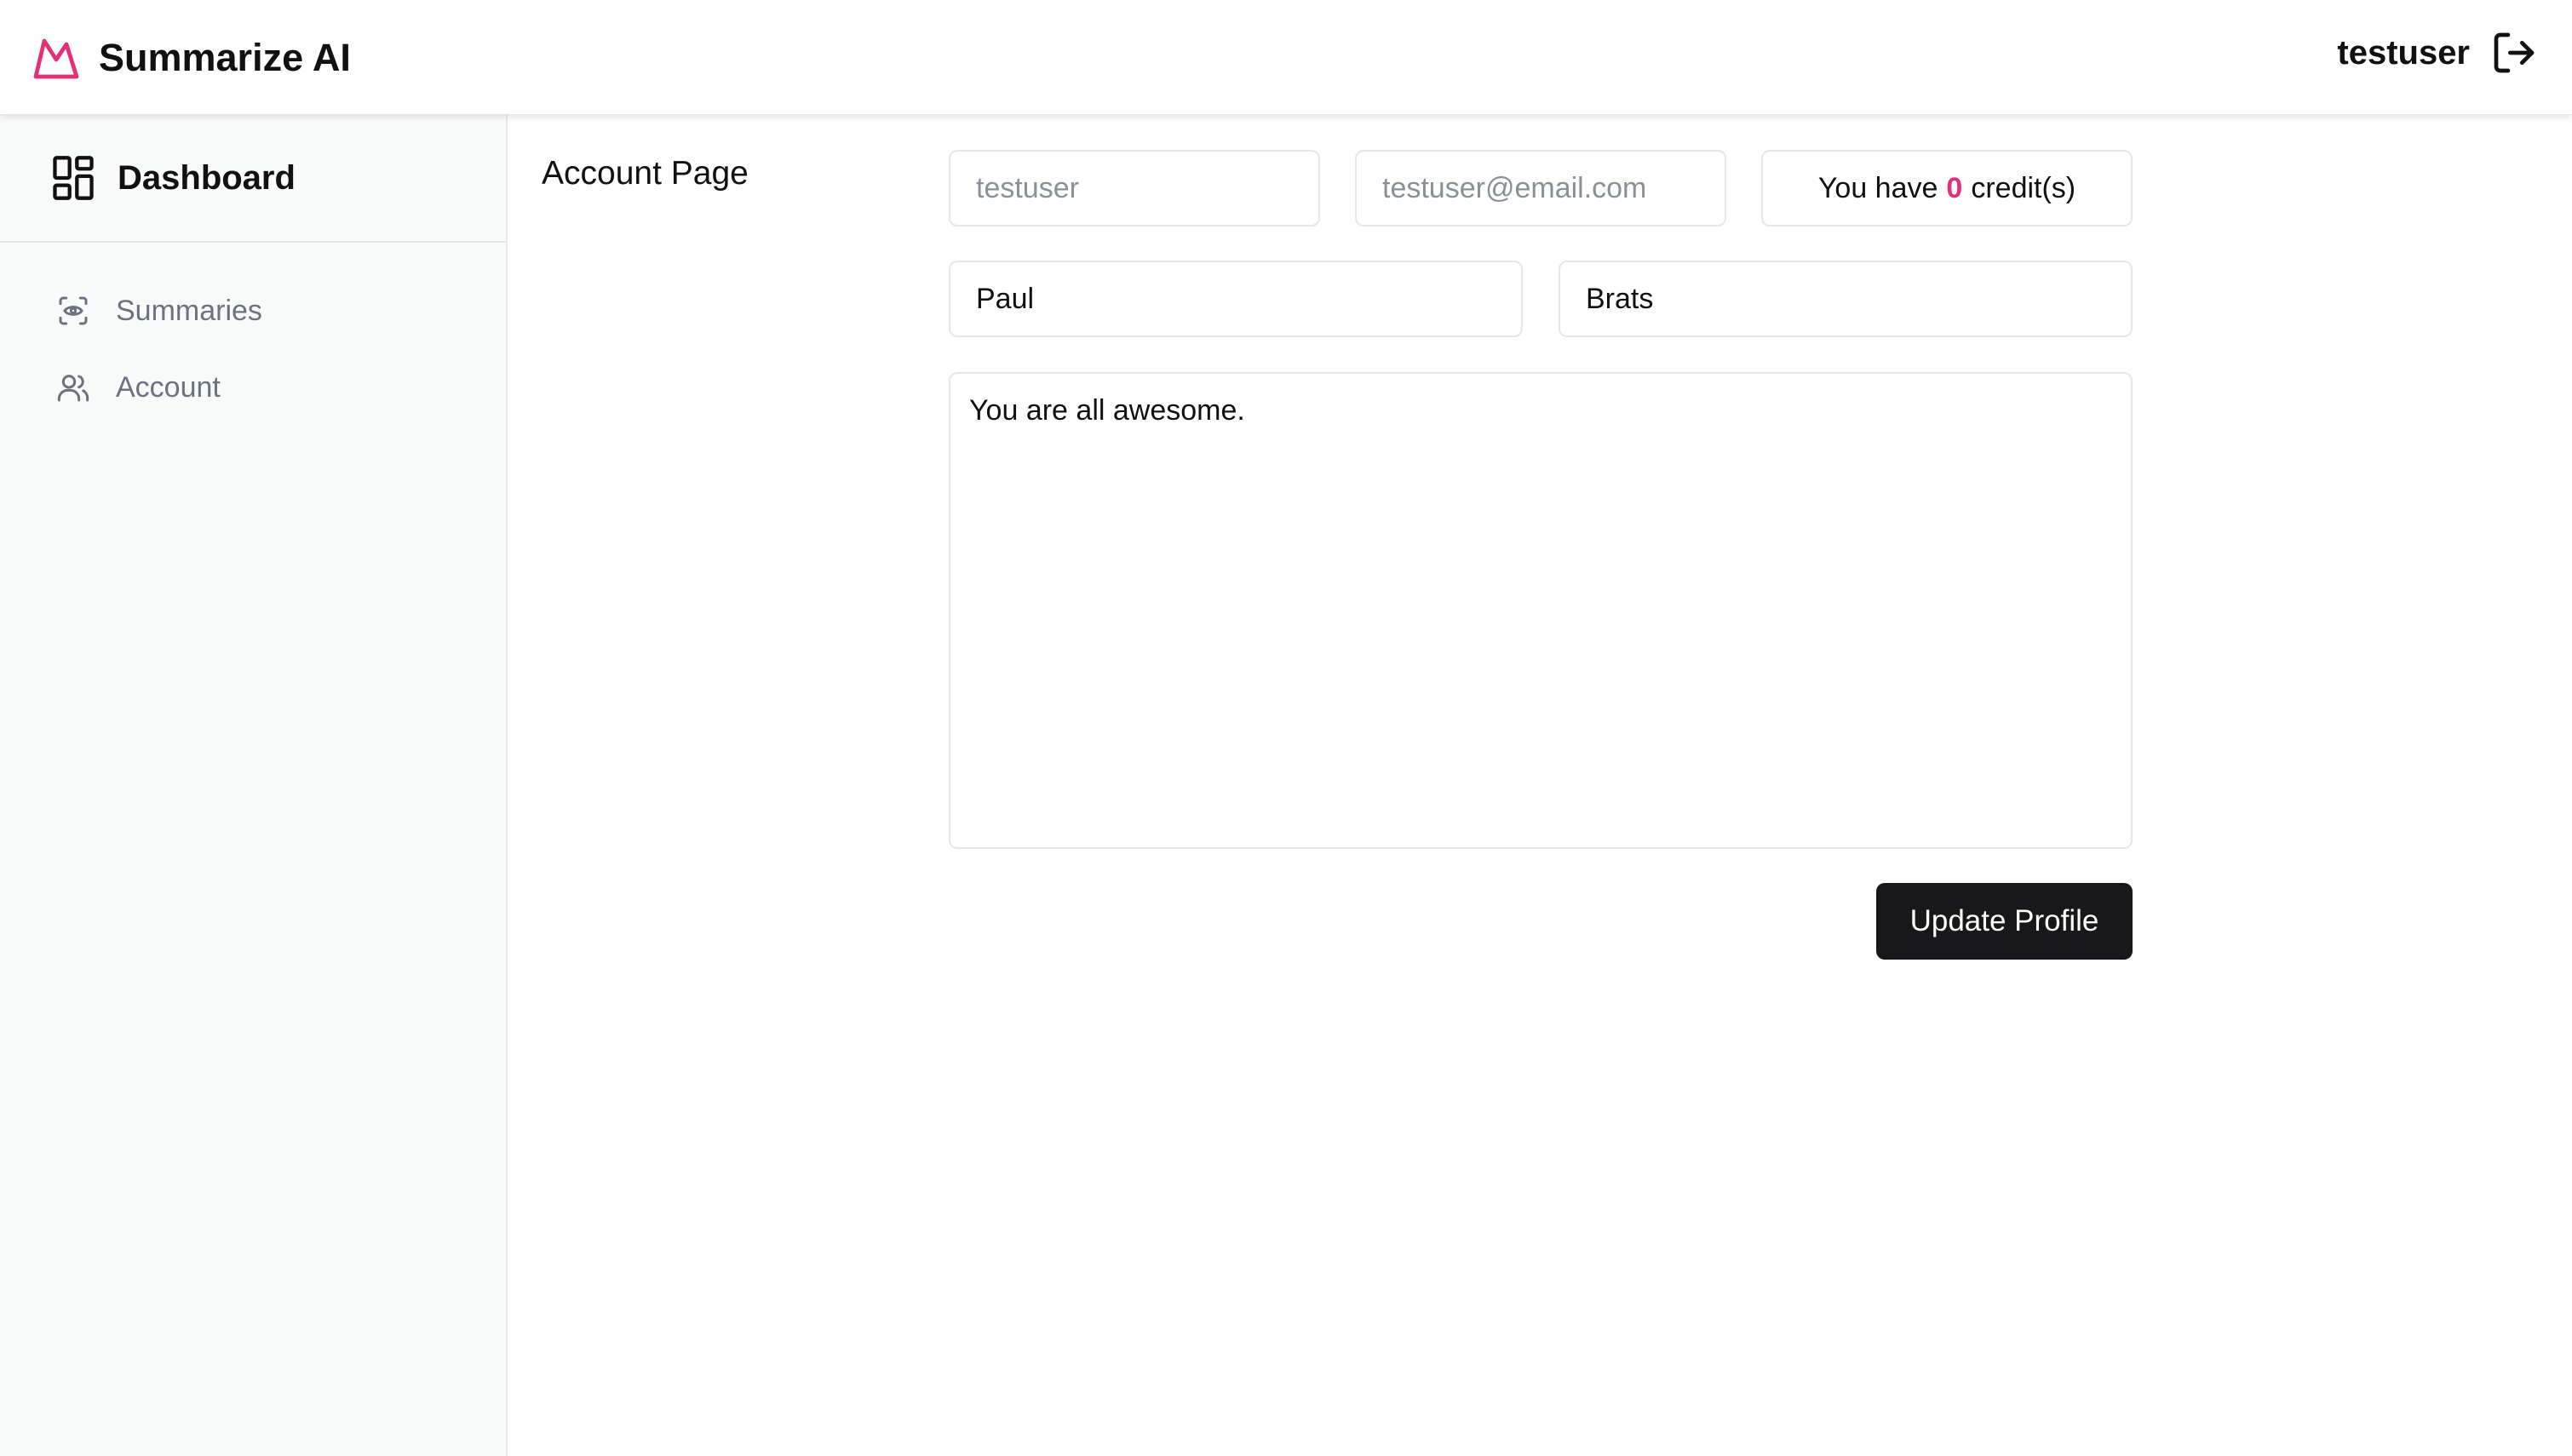 The width and height of the screenshot is (2572, 1456). I want to click on app-title: Summarize AI, so click(225, 58).